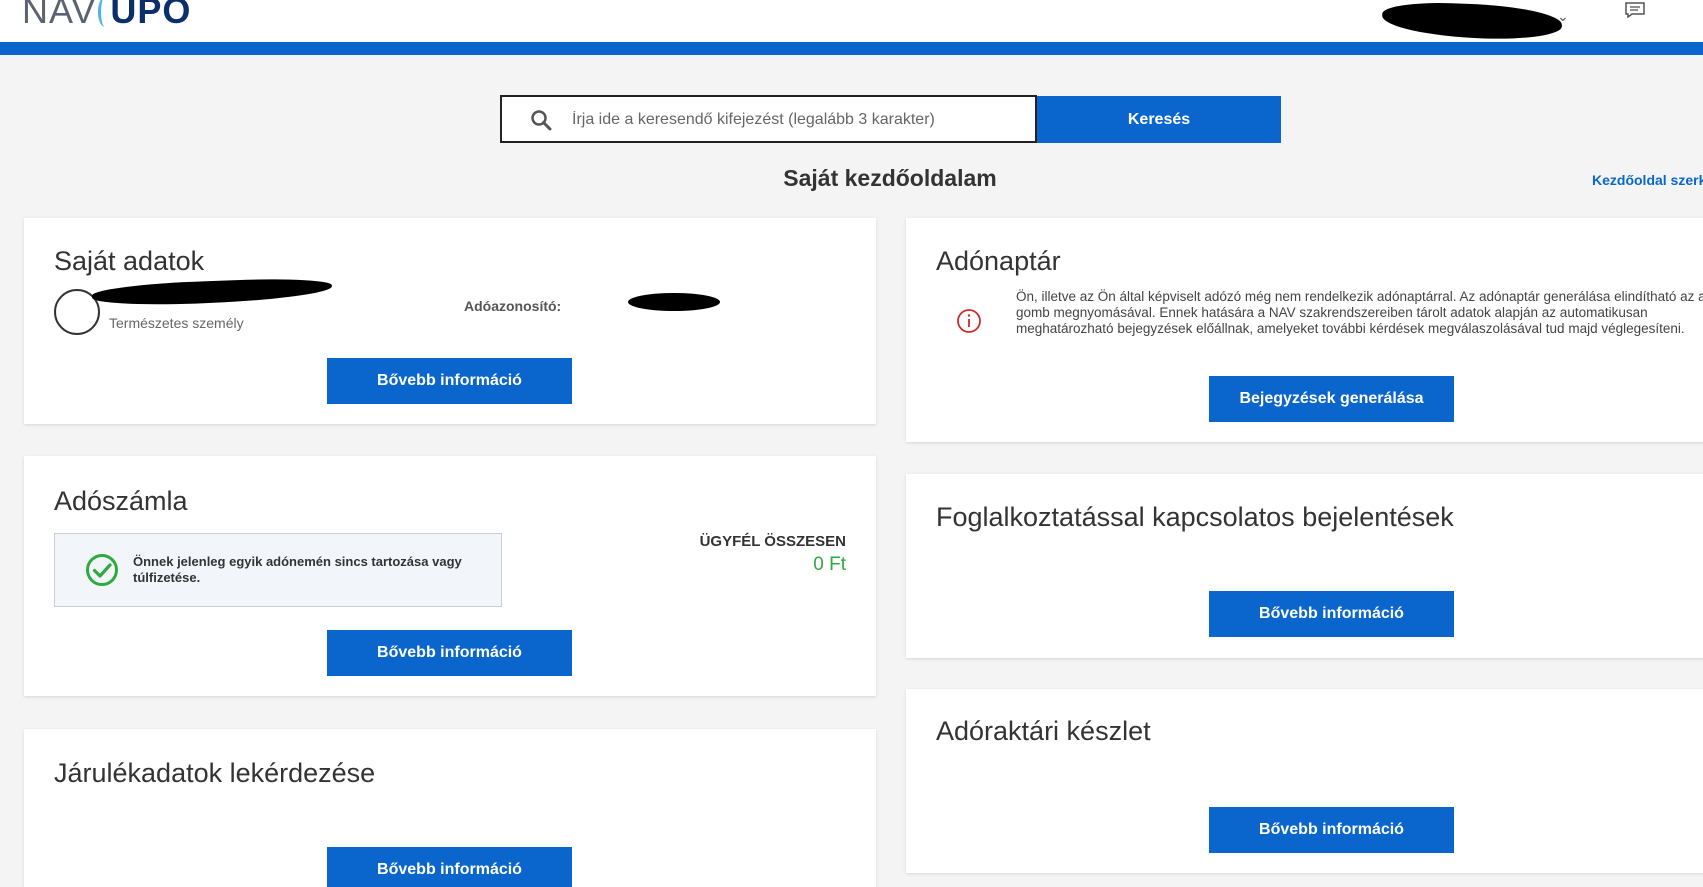 The width and height of the screenshot is (1703, 887). I want to click on search-button: Keresés, so click(1159, 119).